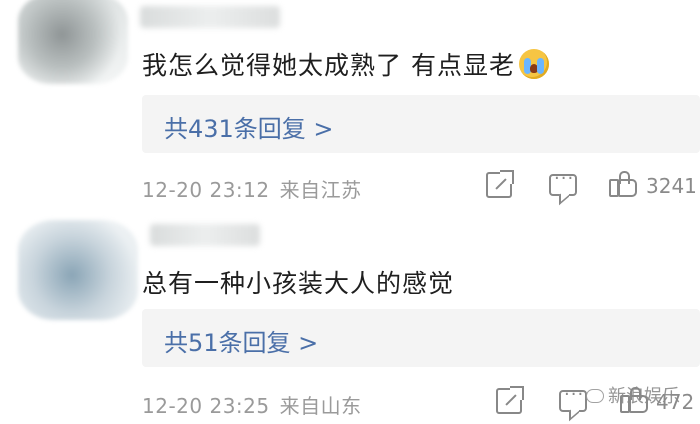  I want to click on comment-time: 12-20 23:25, so click(206, 406).